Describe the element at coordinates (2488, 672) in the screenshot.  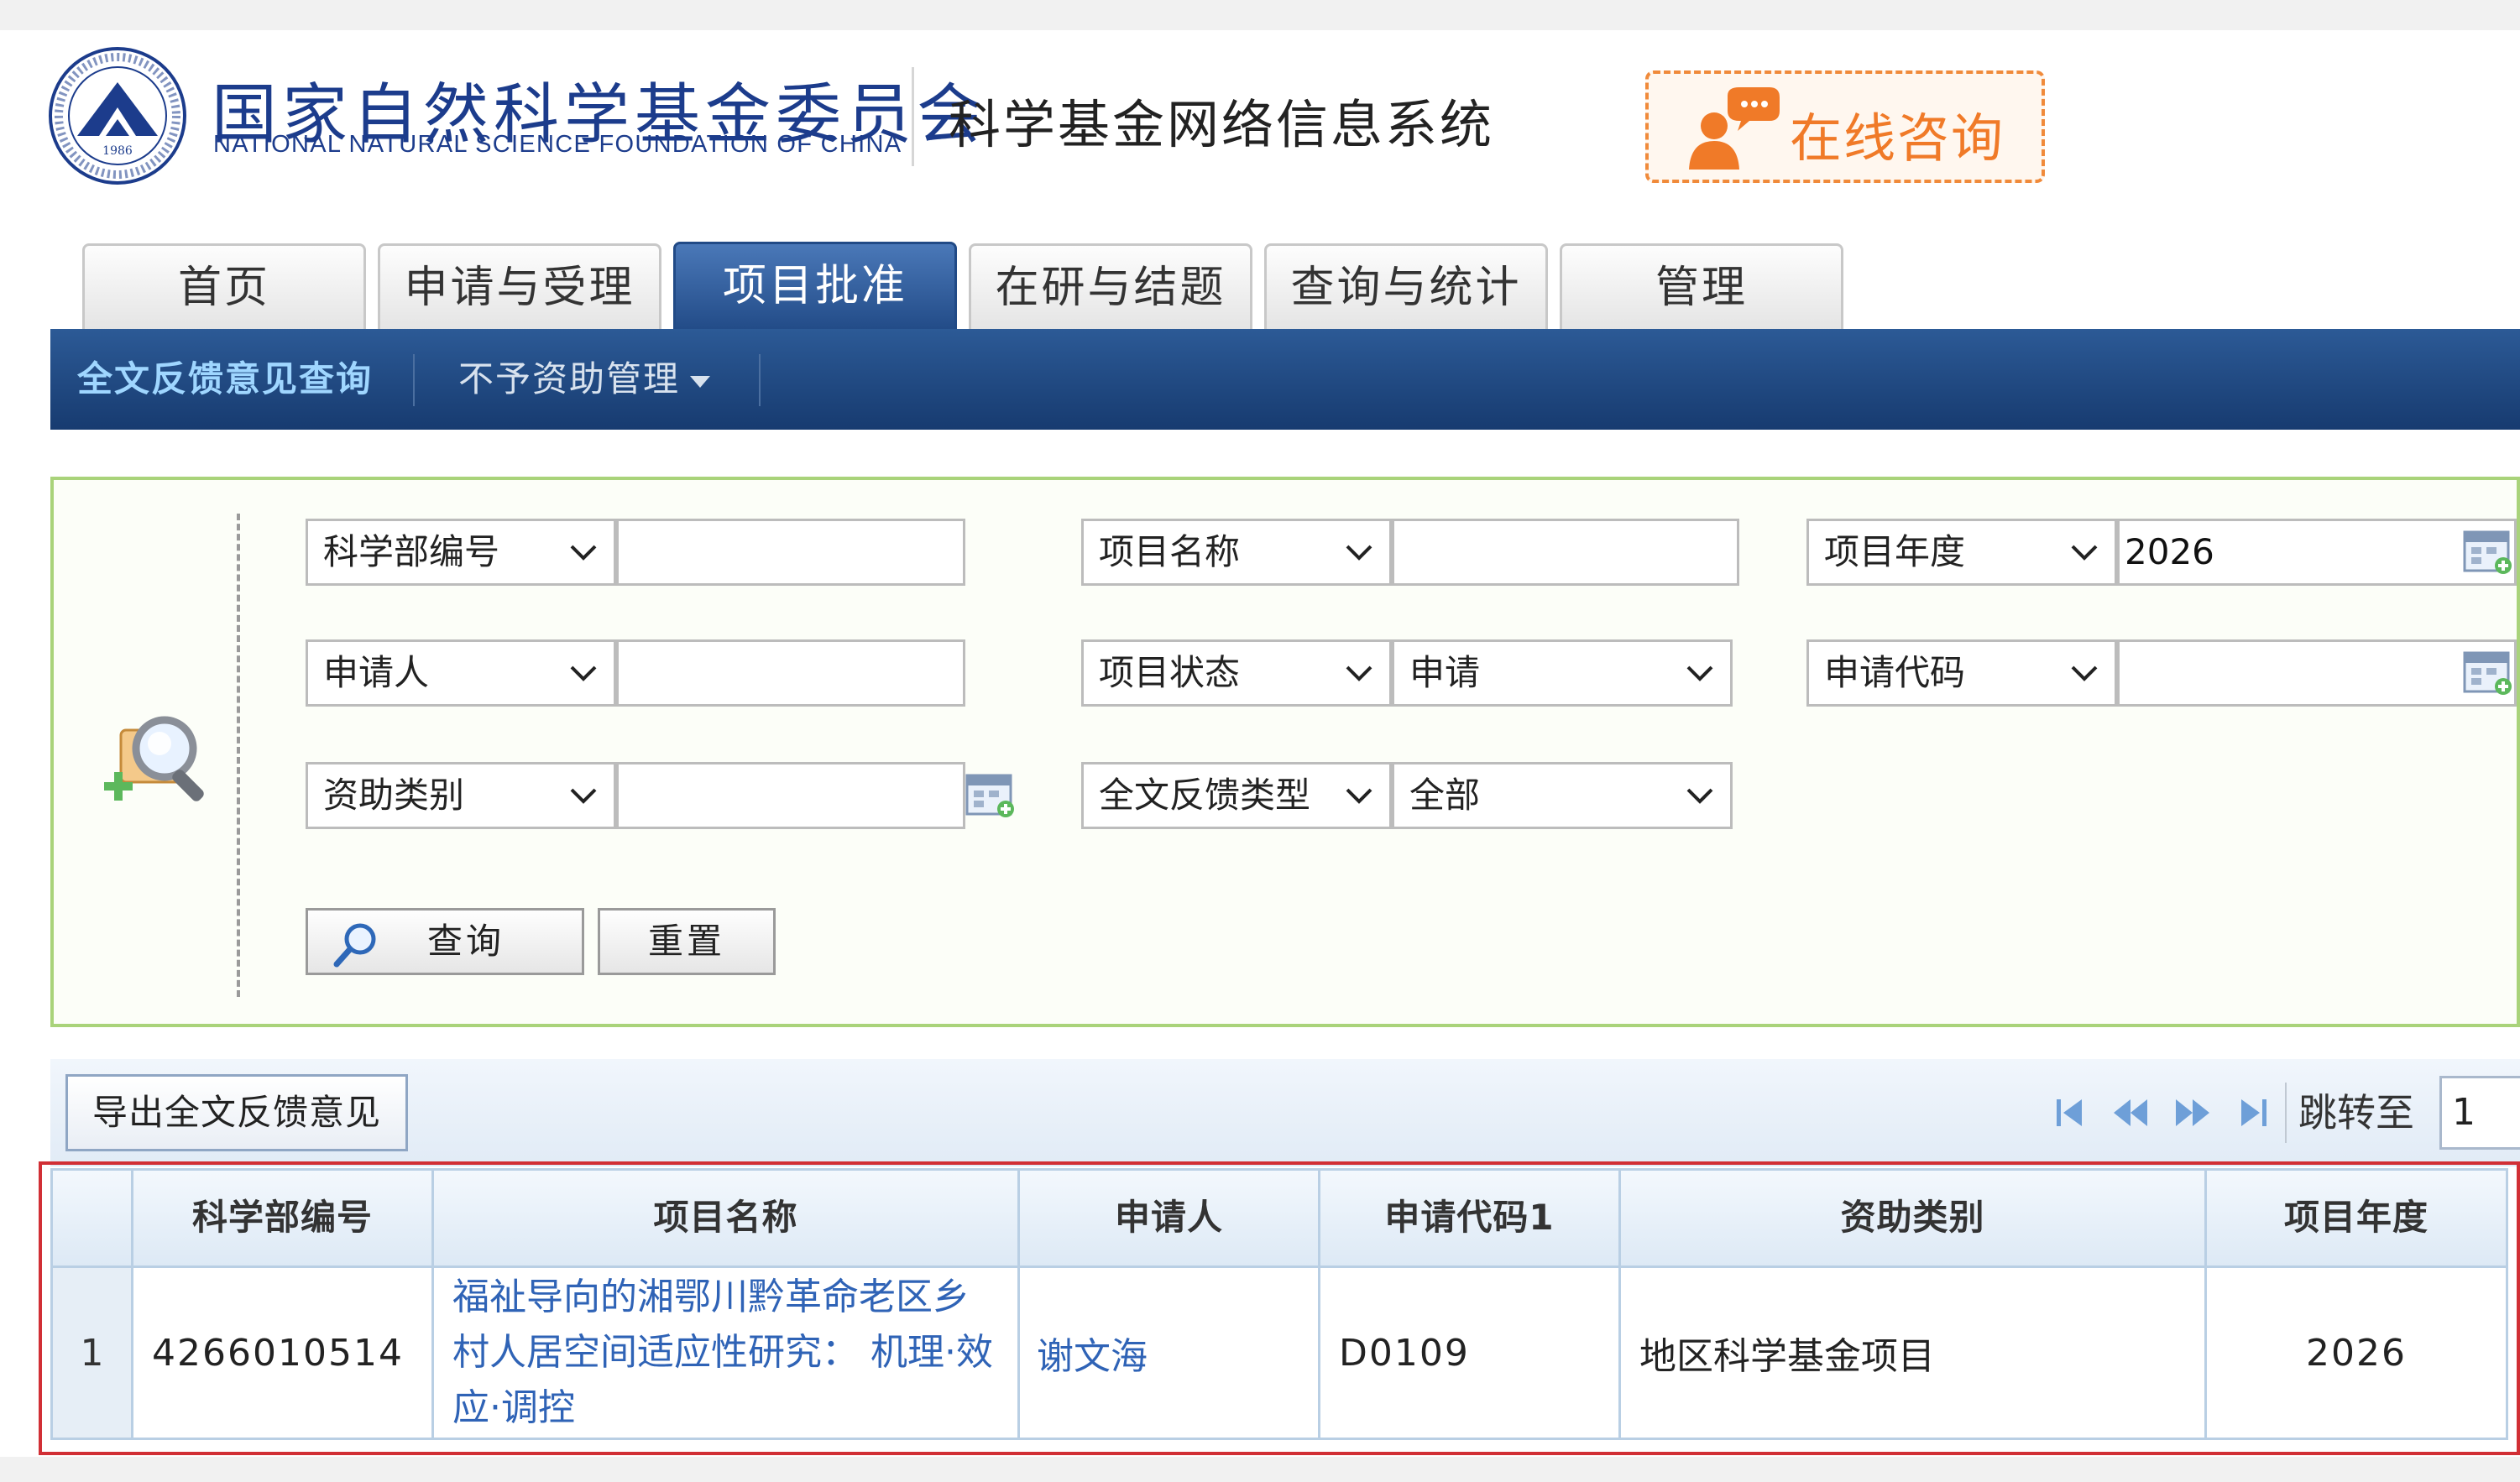
I see `code-picker-icon` at that location.